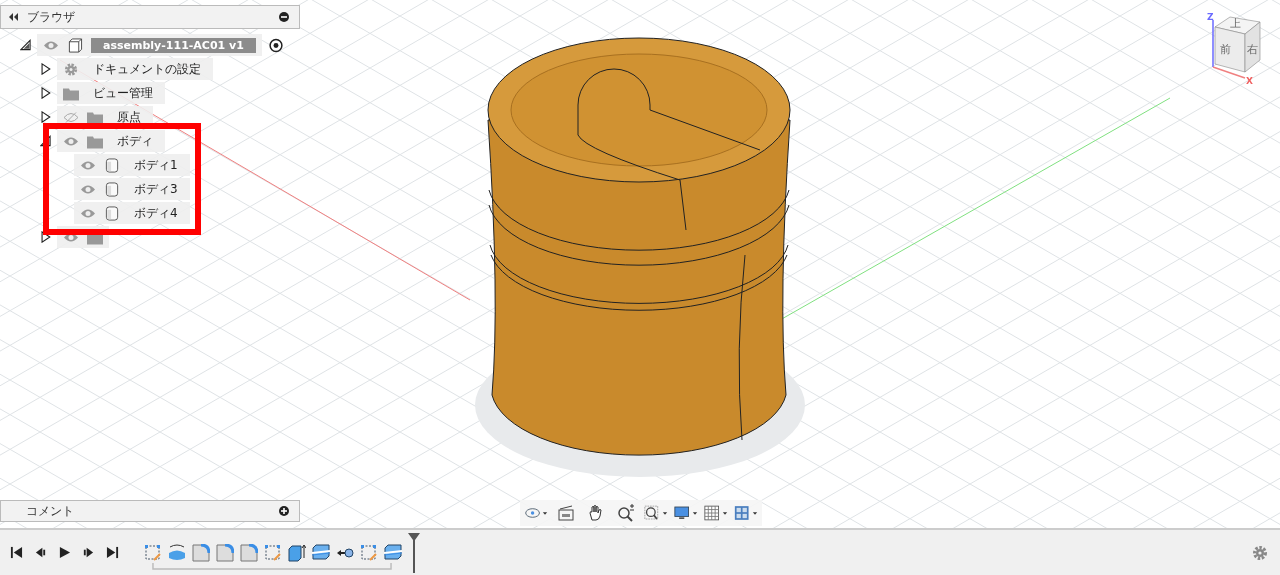  I want to click on cube-face-label: 右, so click(1252, 49).